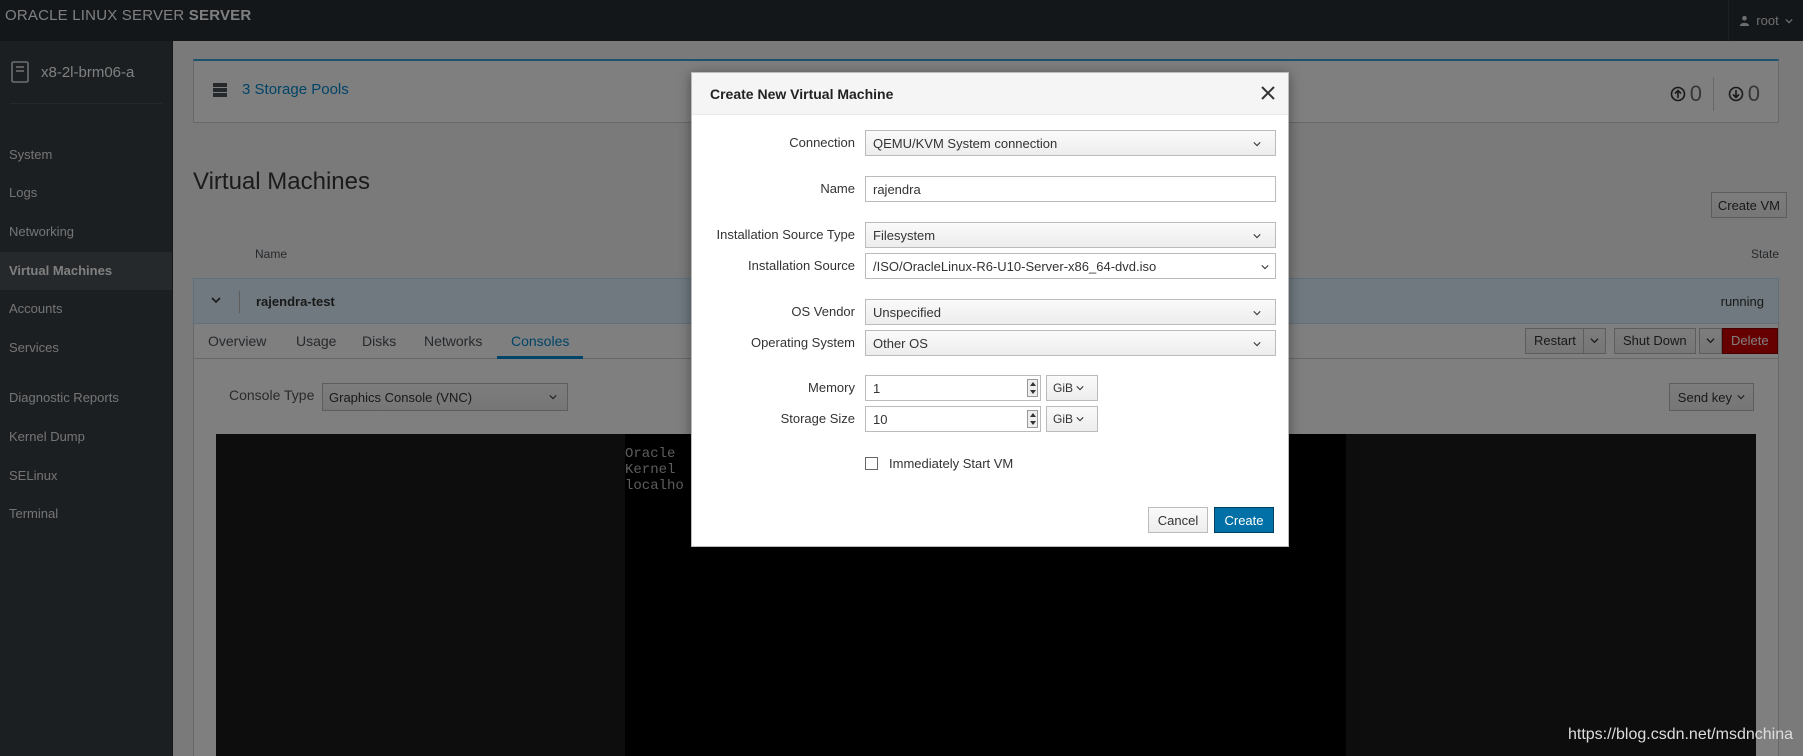 This screenshot has height=756, width=1803. I want to click on start-vm-checkbox, so click(871, 463).